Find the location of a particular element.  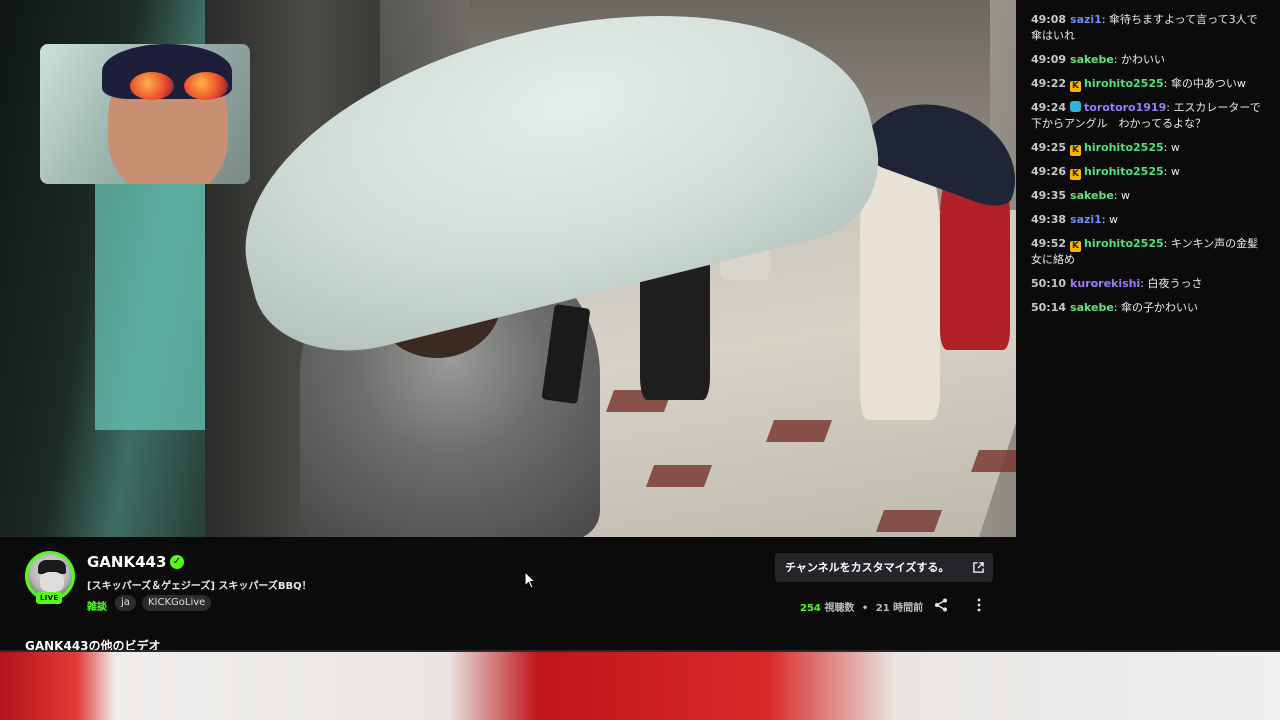

chat-message: 49:22 Khirohito2525: 傘の中あついw is located at coordinates (1148, 84).